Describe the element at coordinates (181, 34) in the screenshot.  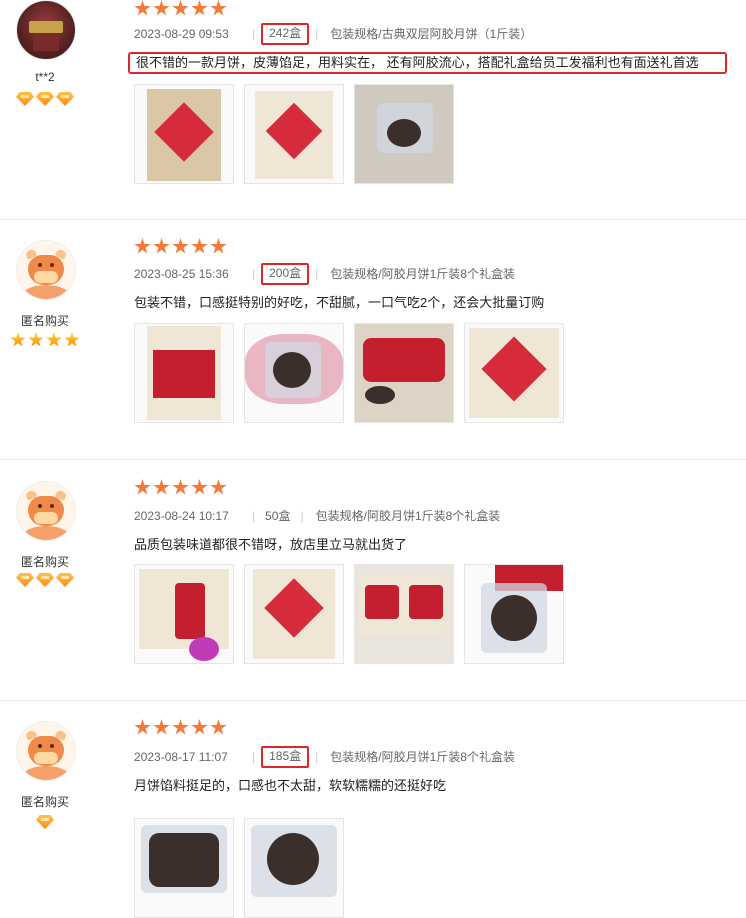
I see `review-date: 2023-08-29 09:53` at that location.